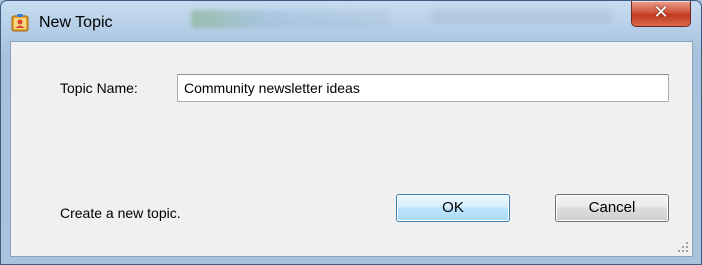 This screenshot has width=702, height=265. I want to click on topic-name-label: Topic Name:, so click(99, 88).